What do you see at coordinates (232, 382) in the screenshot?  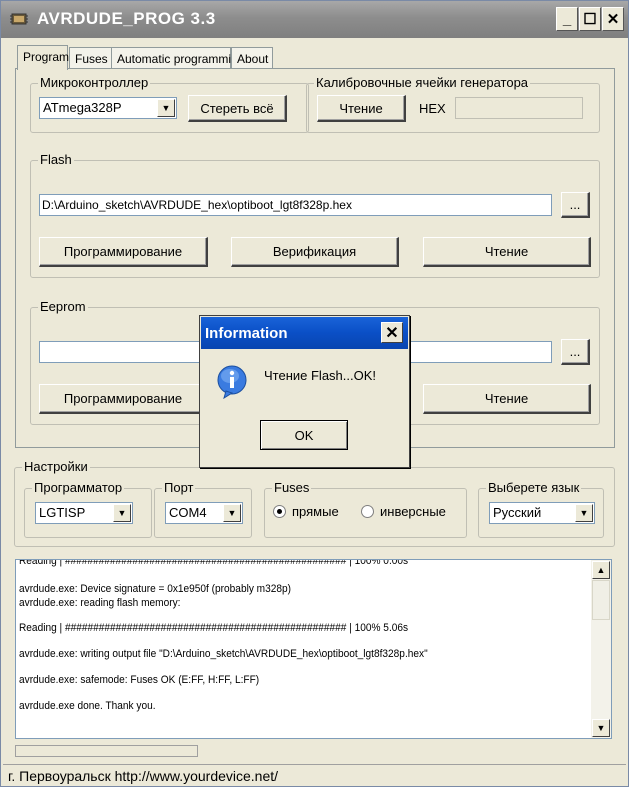 I see `info-icon` at bounding box center [232, 382].